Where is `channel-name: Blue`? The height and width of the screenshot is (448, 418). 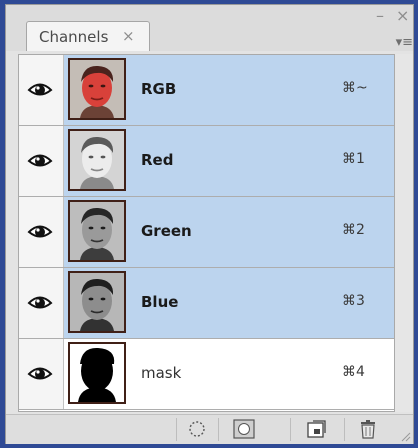
channel-name: Blue is located at coordinates (160, 302).